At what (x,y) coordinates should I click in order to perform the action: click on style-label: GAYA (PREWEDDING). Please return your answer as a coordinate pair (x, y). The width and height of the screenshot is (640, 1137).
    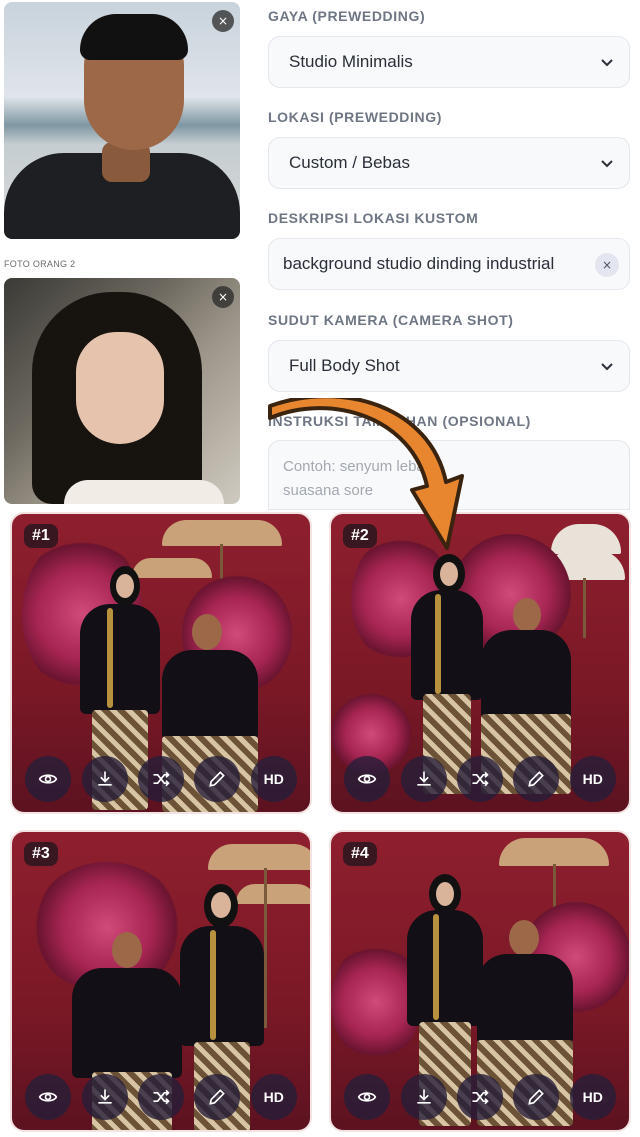
    Looking at the image, I should click on (347, 16).